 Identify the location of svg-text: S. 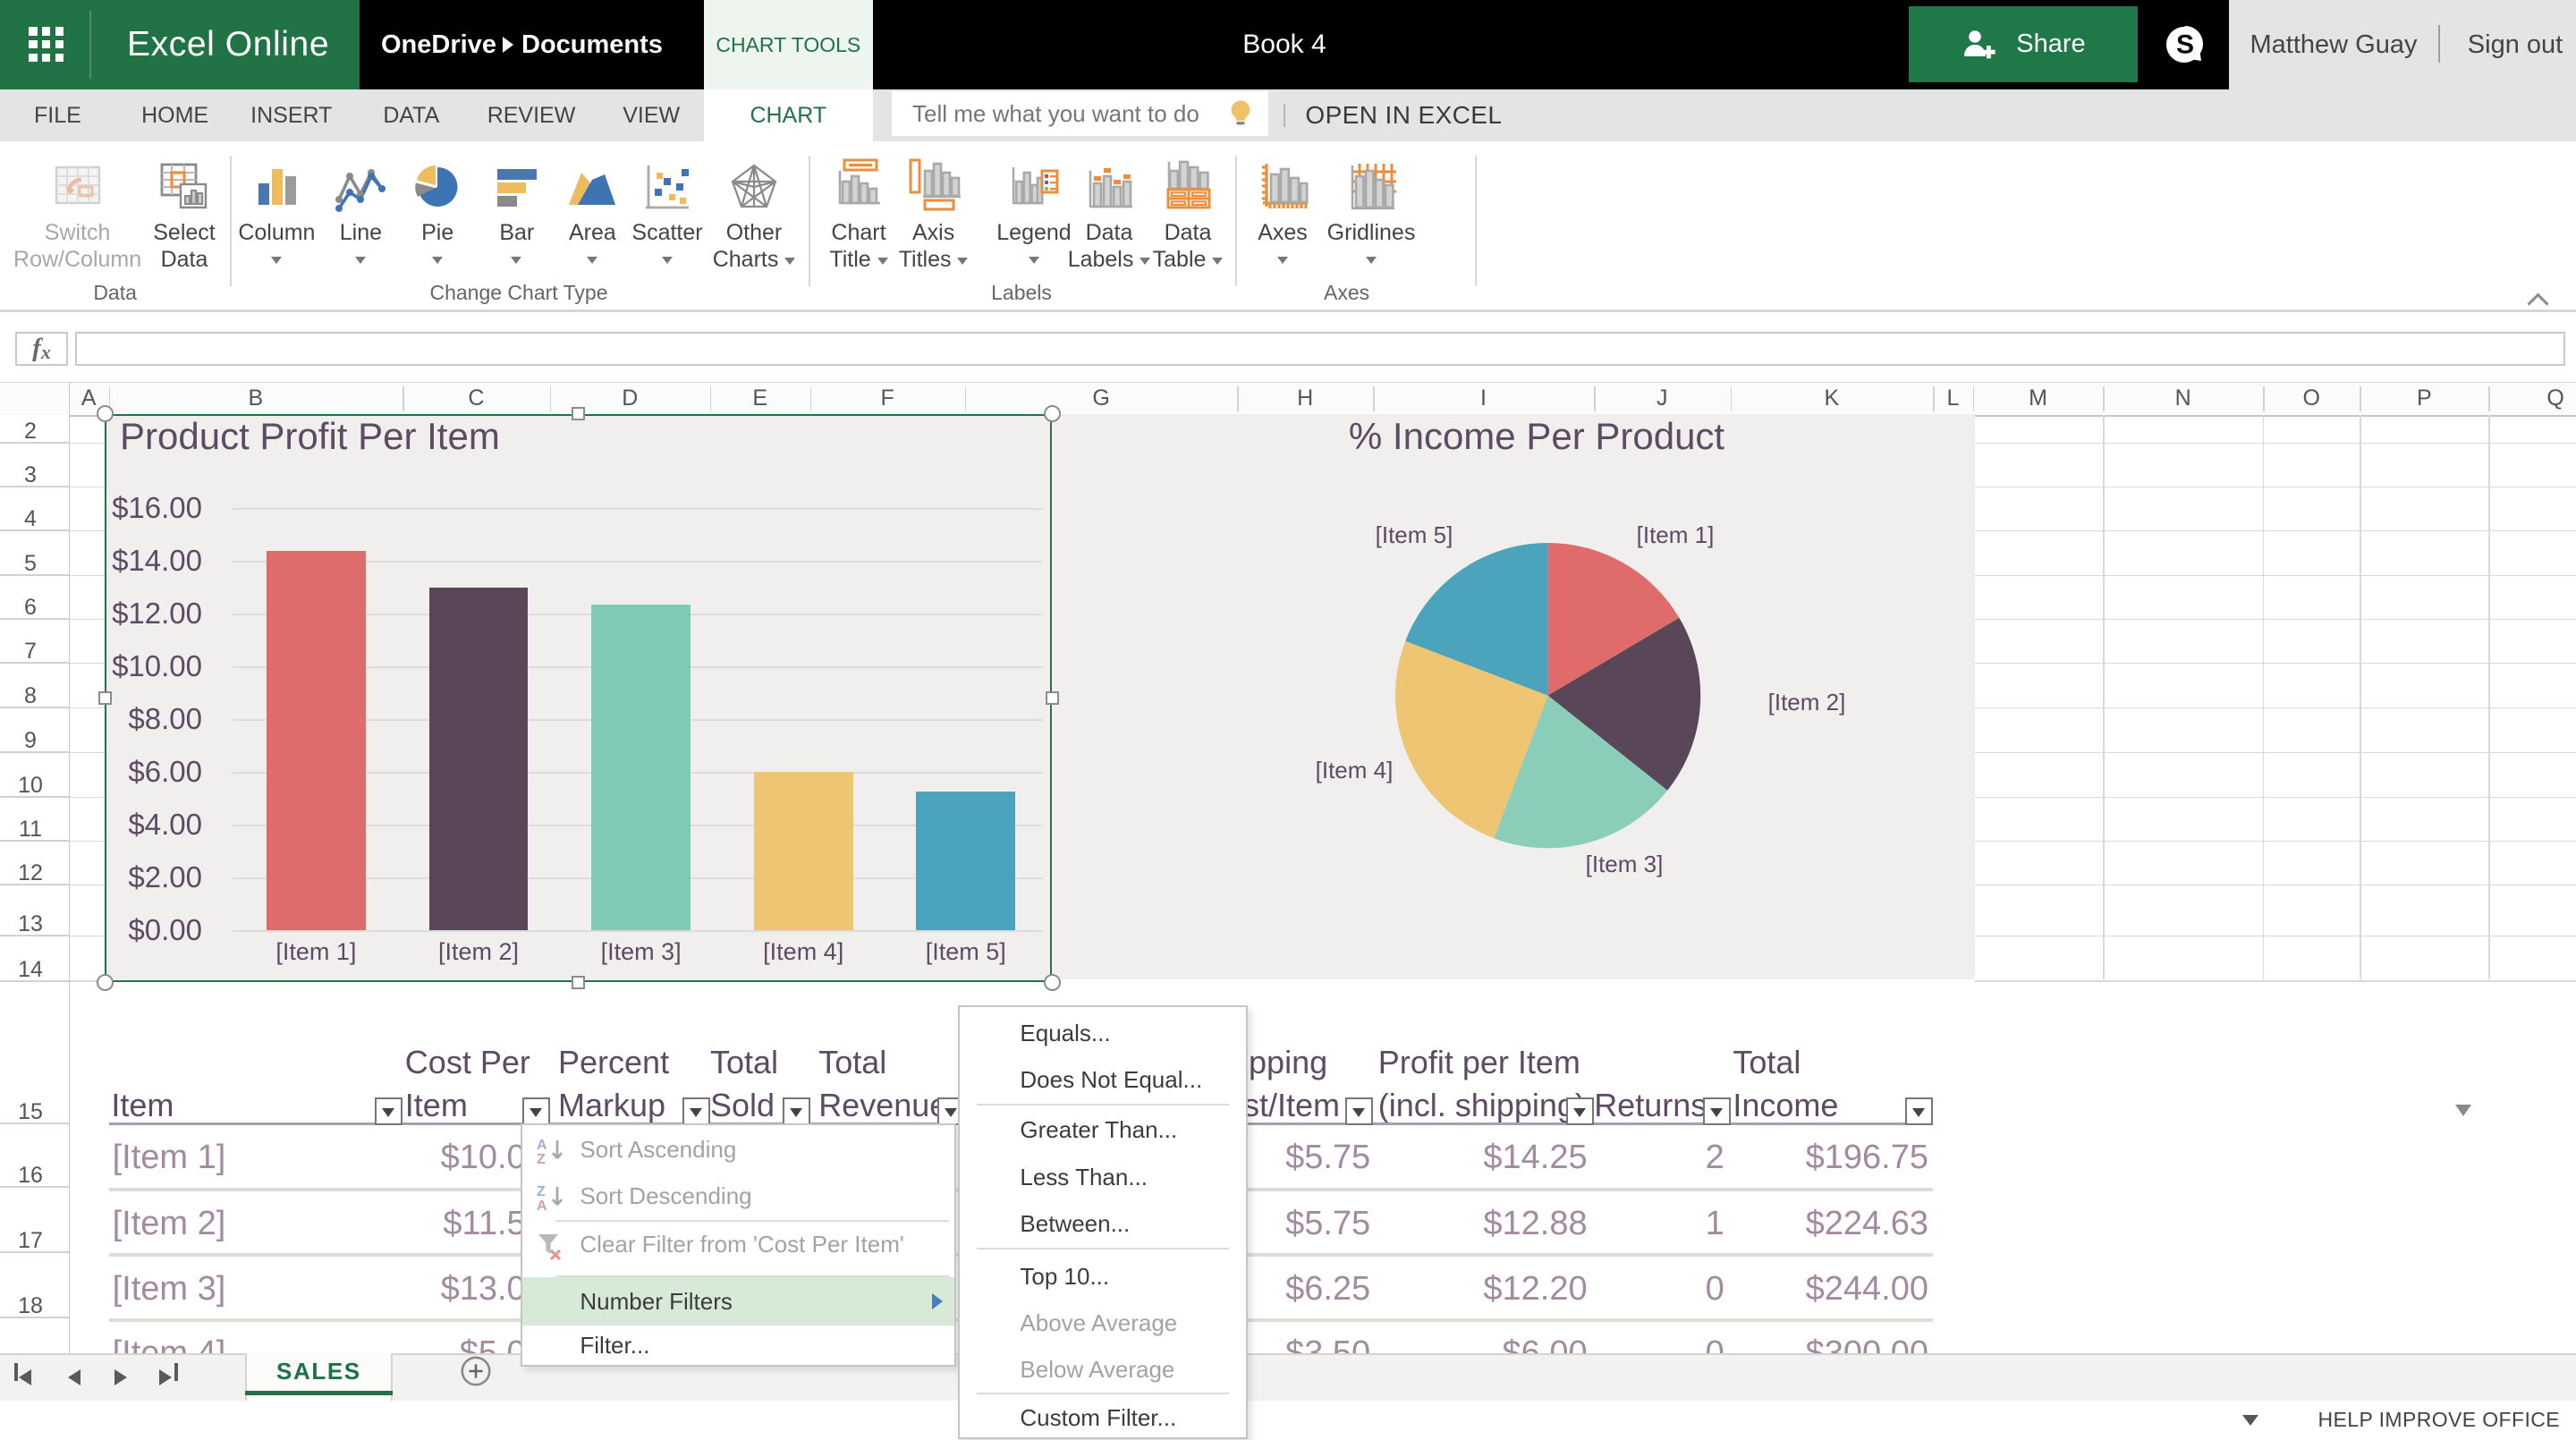
(2185, 45).